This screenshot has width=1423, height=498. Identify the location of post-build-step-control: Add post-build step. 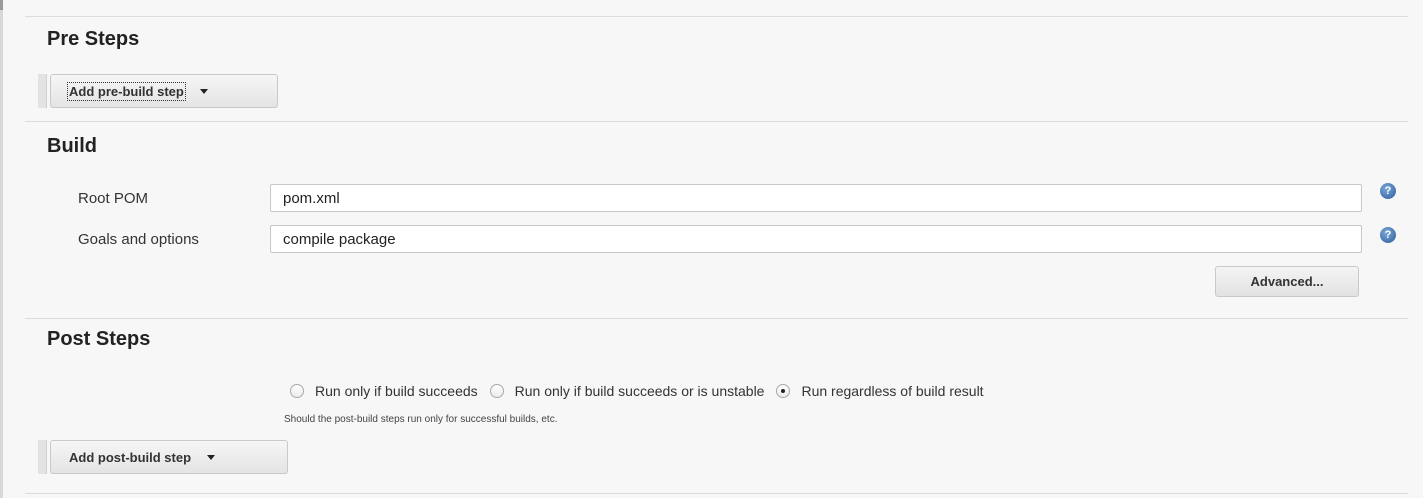
(163, 457).